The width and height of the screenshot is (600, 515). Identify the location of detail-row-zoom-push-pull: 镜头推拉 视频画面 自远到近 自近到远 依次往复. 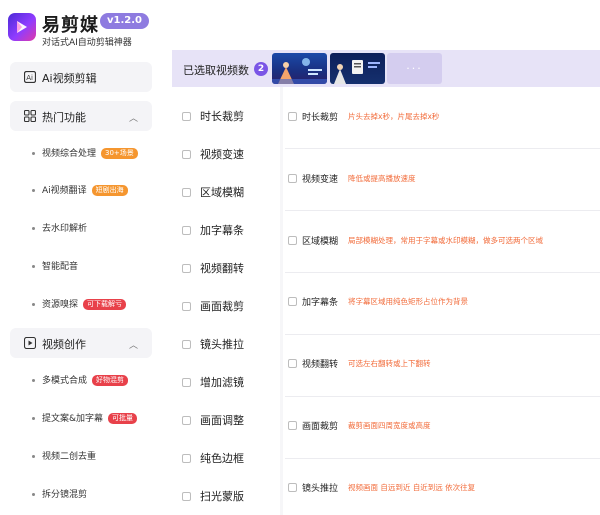
(442, 487).